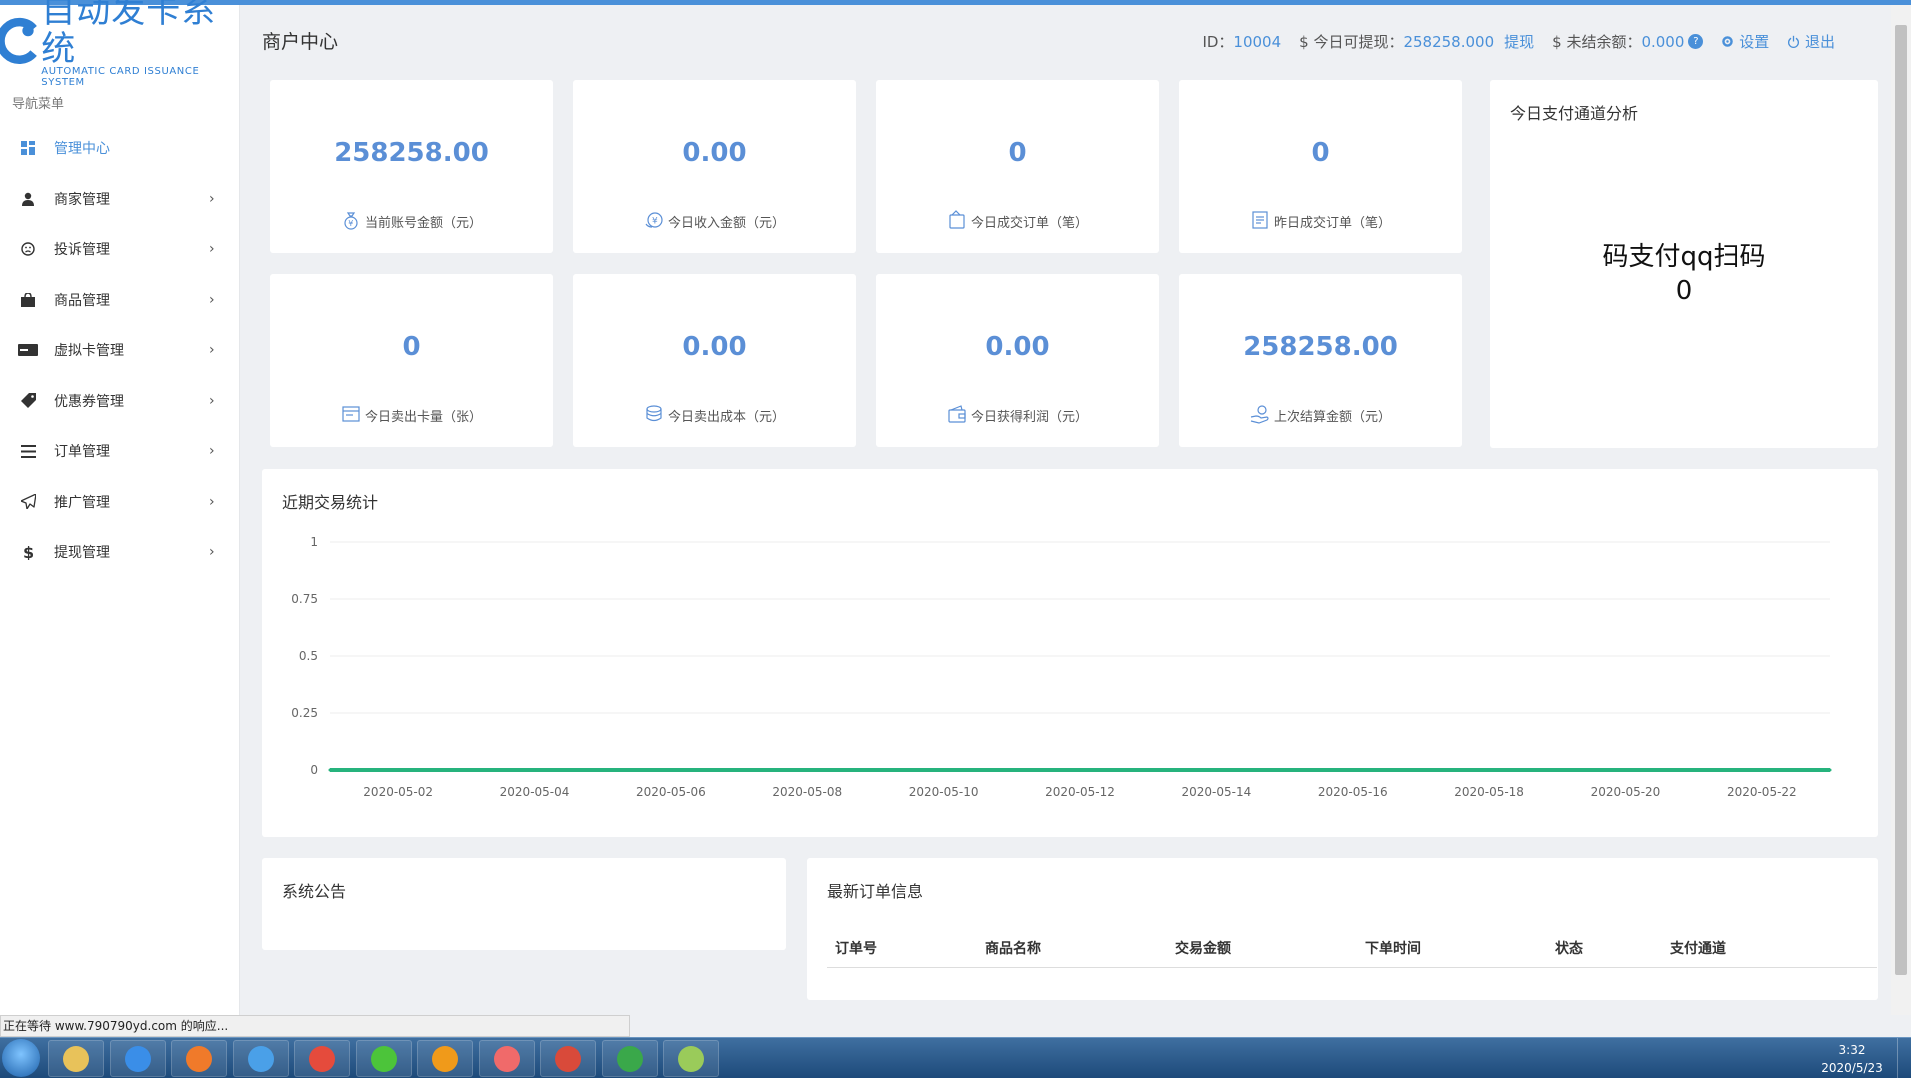  I want to click on orders-column-header: 商品名称, so click(1072, 948).